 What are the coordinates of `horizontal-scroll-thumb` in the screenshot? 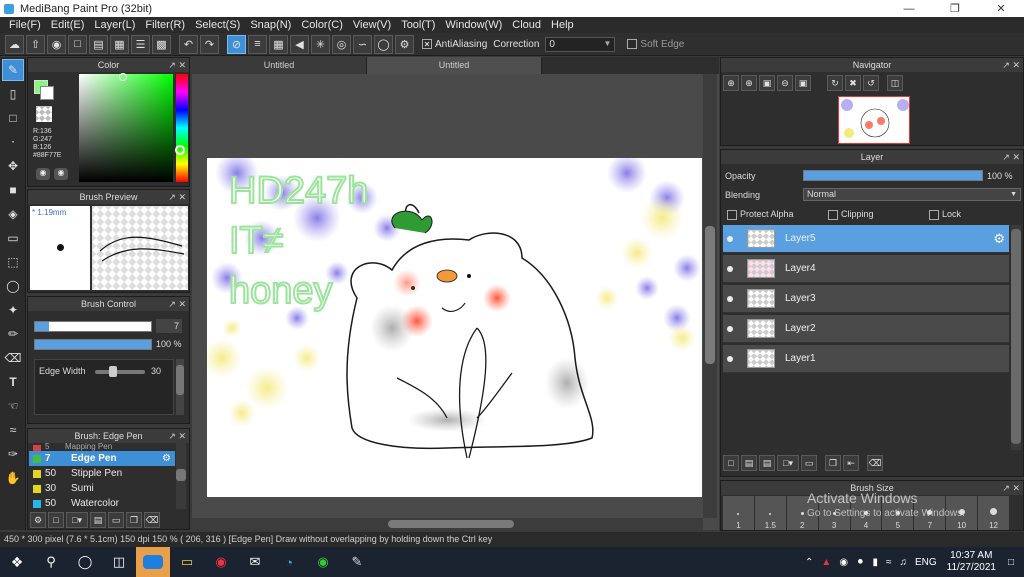 It's located at (451, 524).